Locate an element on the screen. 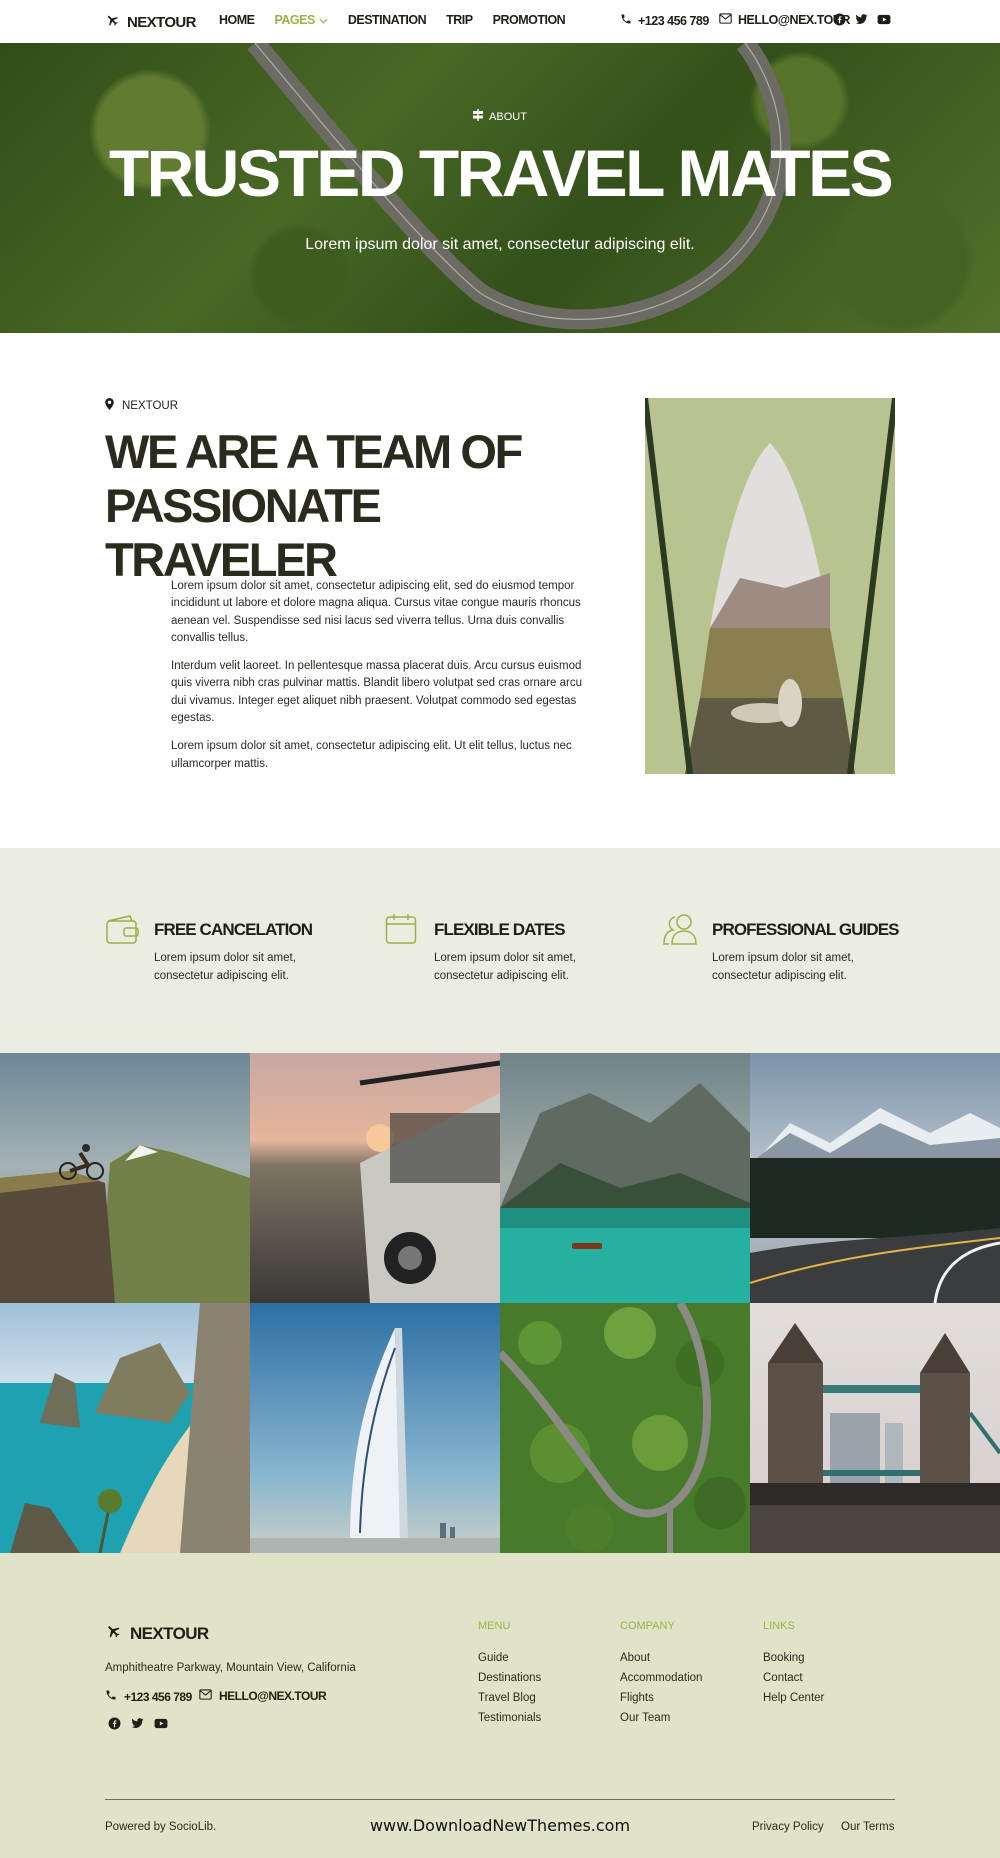  nav-item-pages: PAGES is located at coordinates (301, 20).